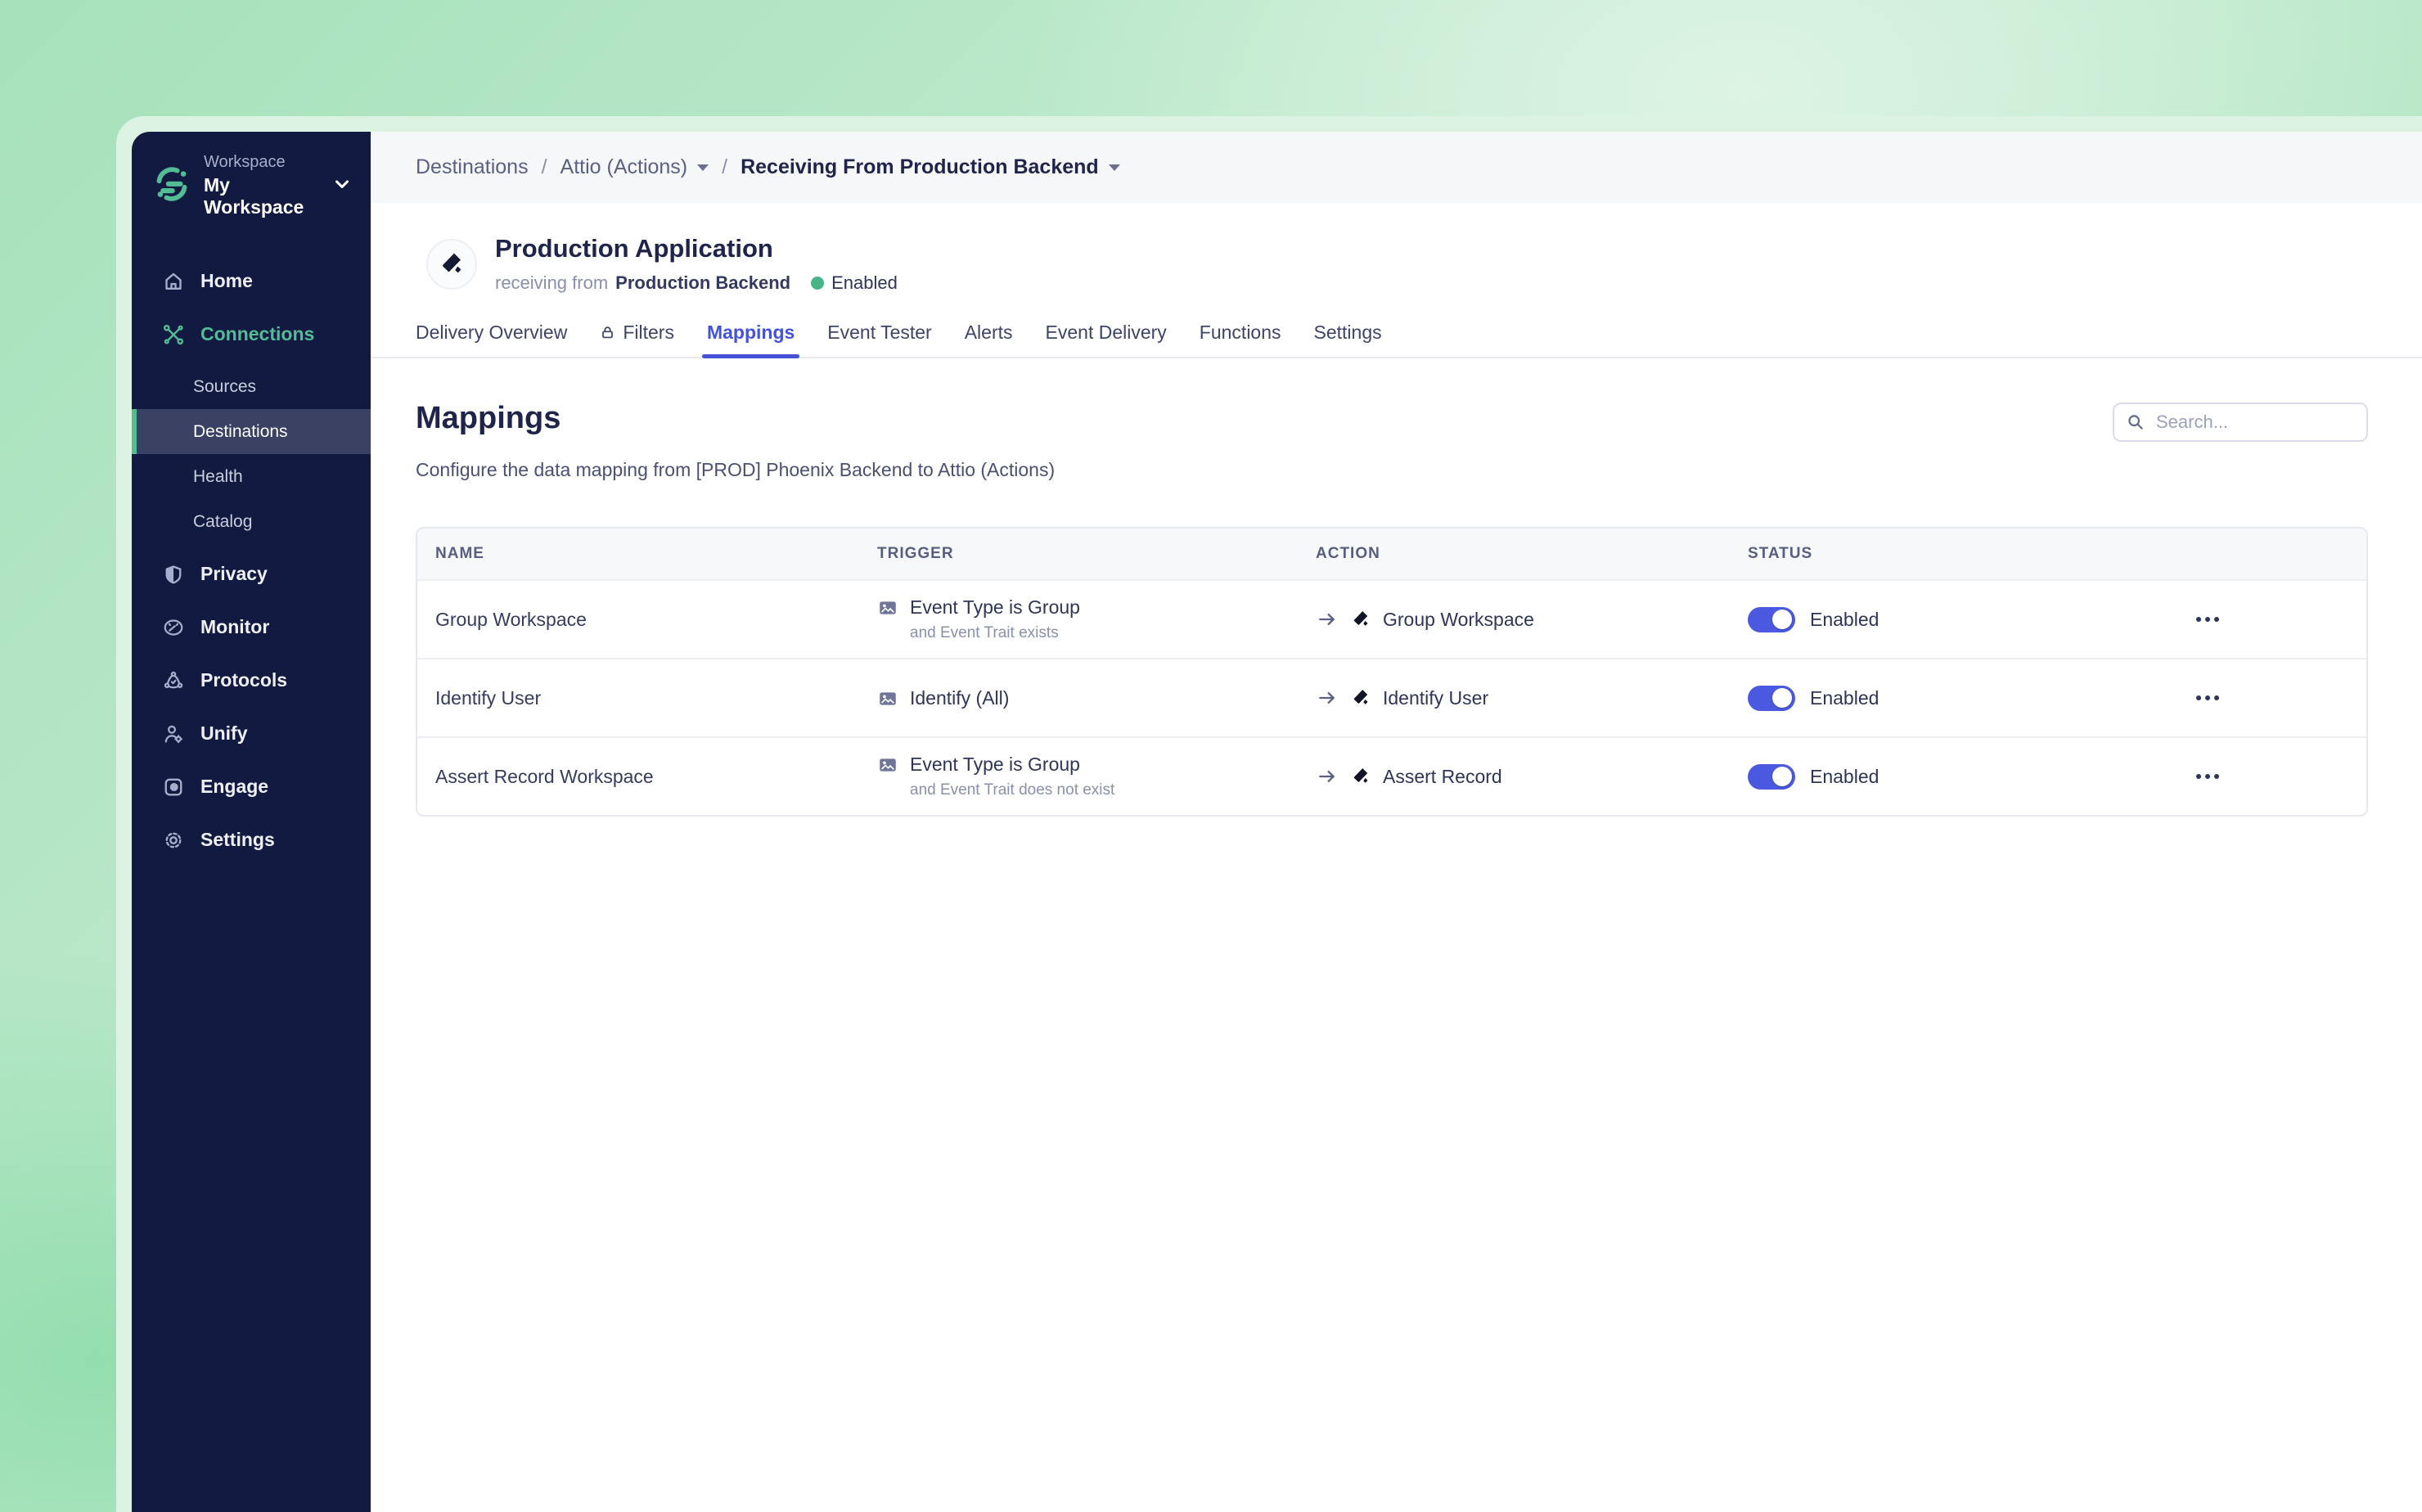  Describe the element at coordinates (703, 283) in the screenshot. I see `source-name: Production Backend` at that location.